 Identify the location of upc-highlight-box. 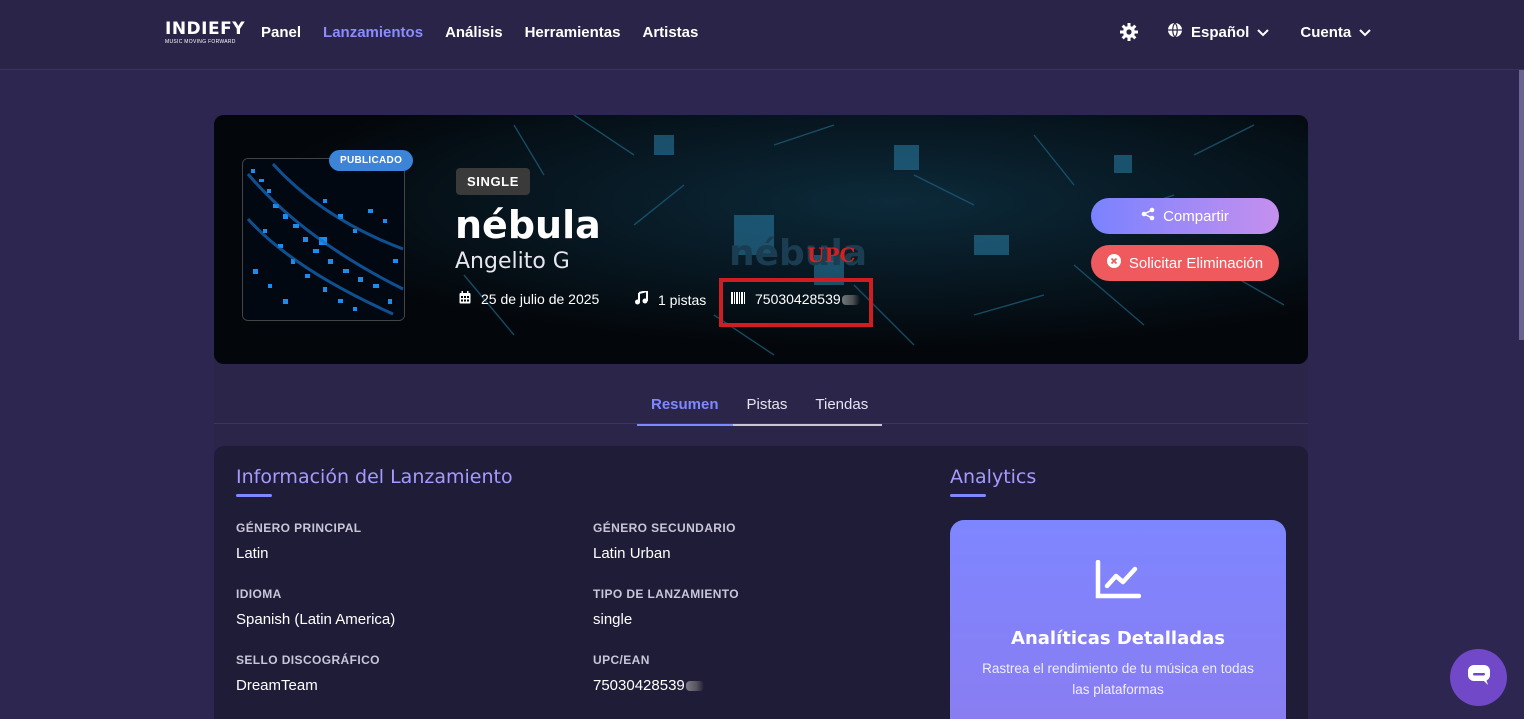
(796, 302).